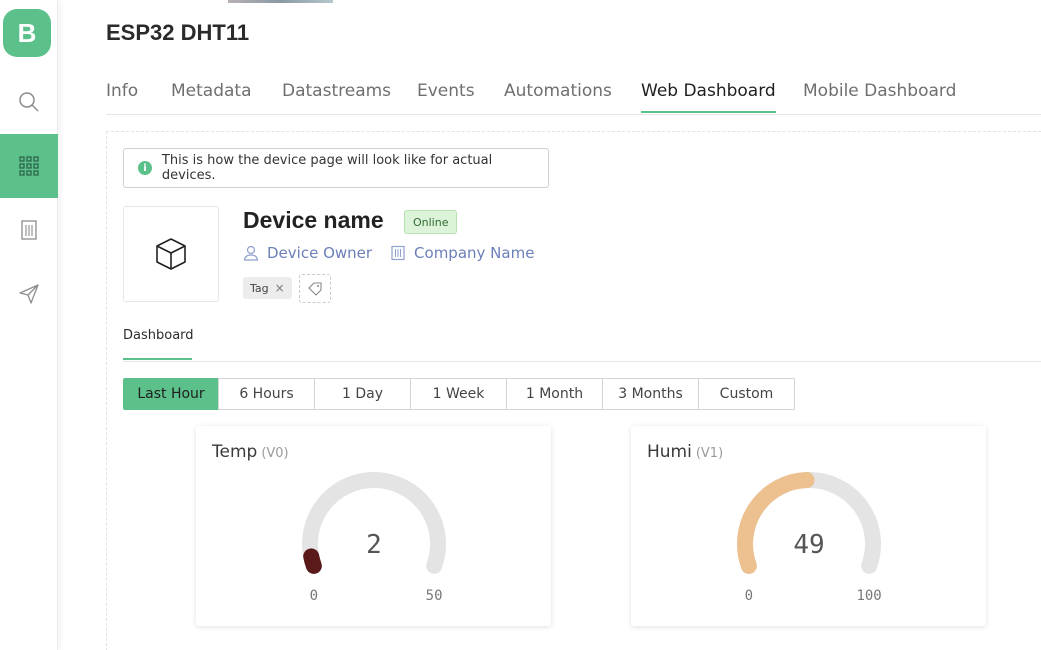  What do you see at coordinates (434, 596) in the screenshot?
I see `gauge-max-label: 50` at bounding box center [434, 596].